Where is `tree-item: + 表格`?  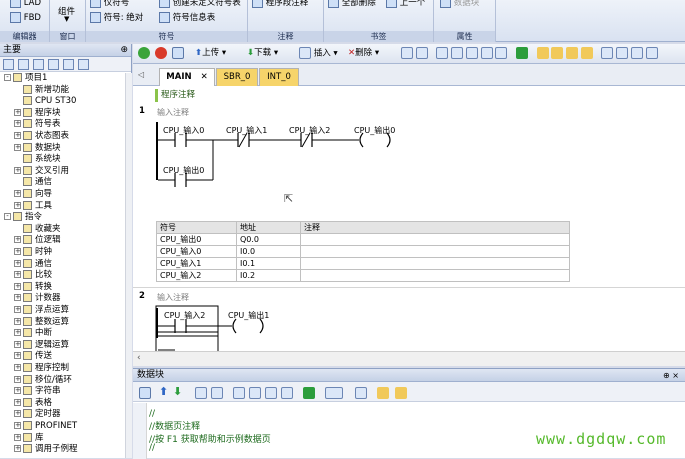
tree-item: + 表格 is located at coordinates (33, 403).